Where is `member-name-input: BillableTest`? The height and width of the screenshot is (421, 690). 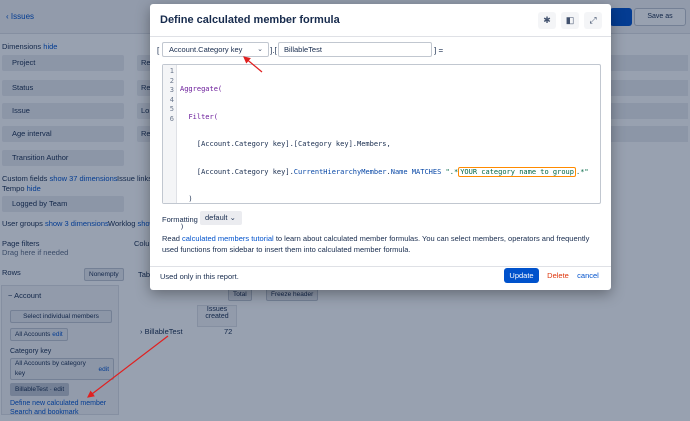
member-name-input: BillableTest is located at coordinates (355, 49).